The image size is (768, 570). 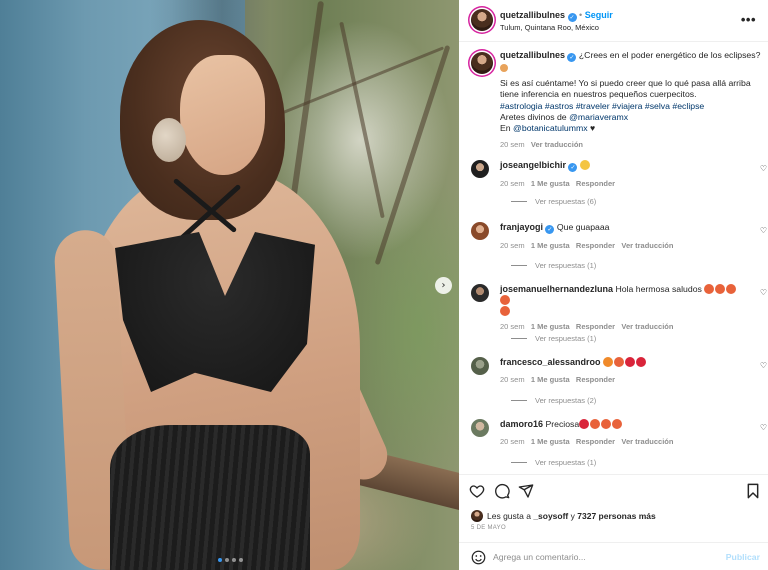 I want to click on bookmark-icon, so click(x=753, y=491).